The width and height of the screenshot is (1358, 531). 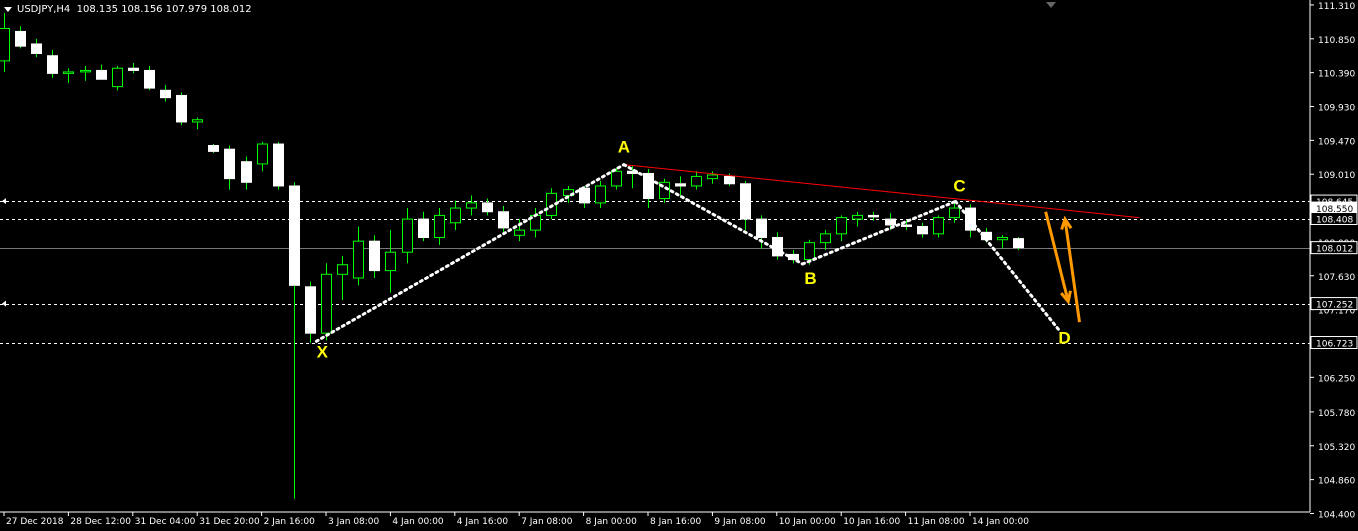 I want to click on pattern-label-x: X, so click(x=323, y=351).